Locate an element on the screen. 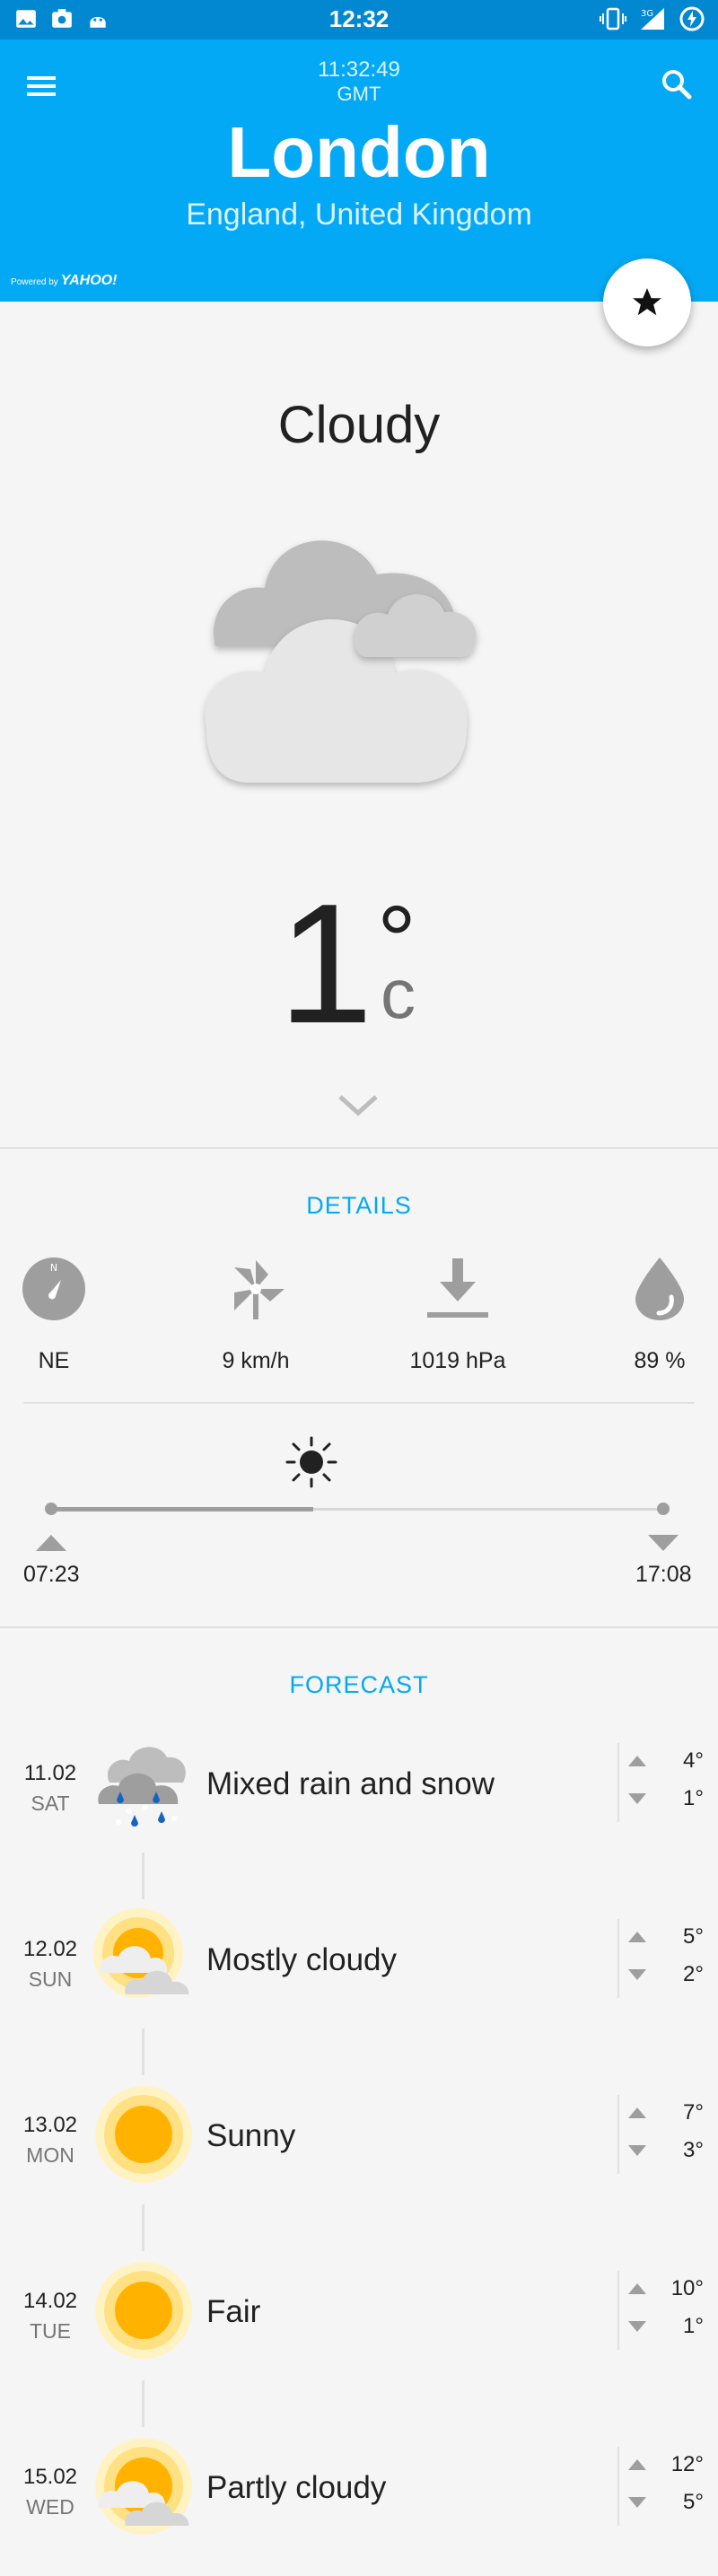 The image size is (718, 2576). forecast-date: 12.02 is located at coordinates (50, 1949).